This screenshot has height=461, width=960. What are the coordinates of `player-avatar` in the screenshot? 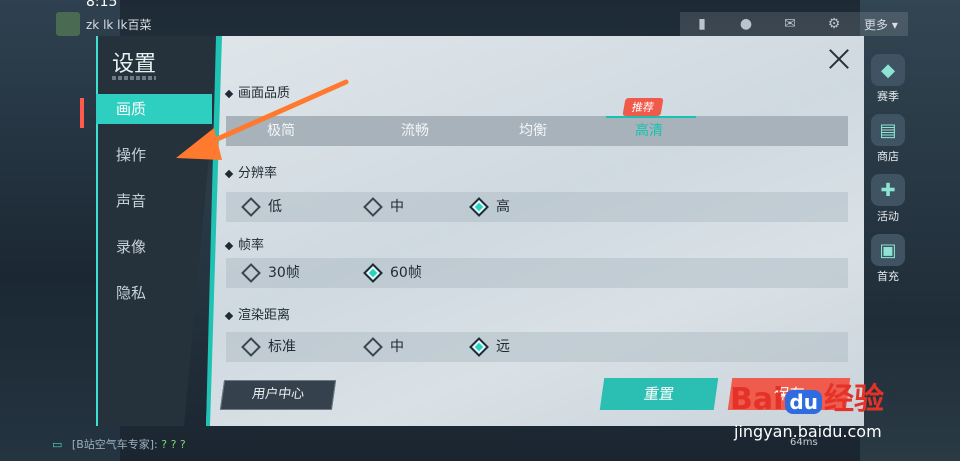 It's located at (68, 24).